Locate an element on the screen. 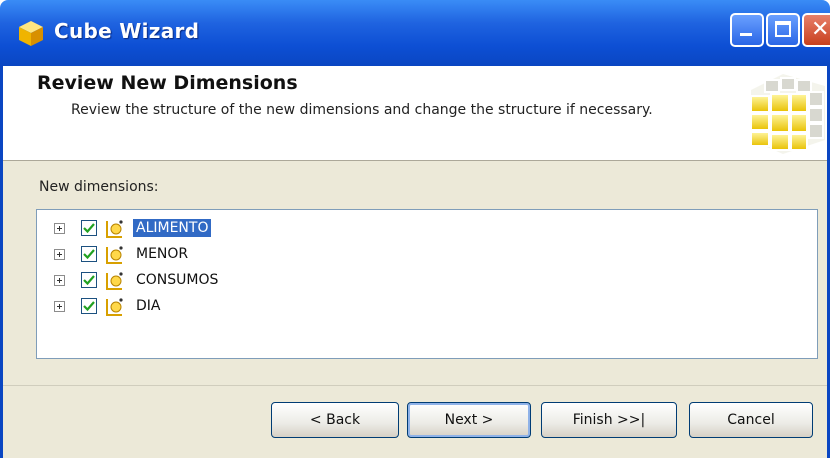 Image resolution: width=830 pixels, height=458 pixels. dimension-label: MENOR is located at coordinates (162, 254).